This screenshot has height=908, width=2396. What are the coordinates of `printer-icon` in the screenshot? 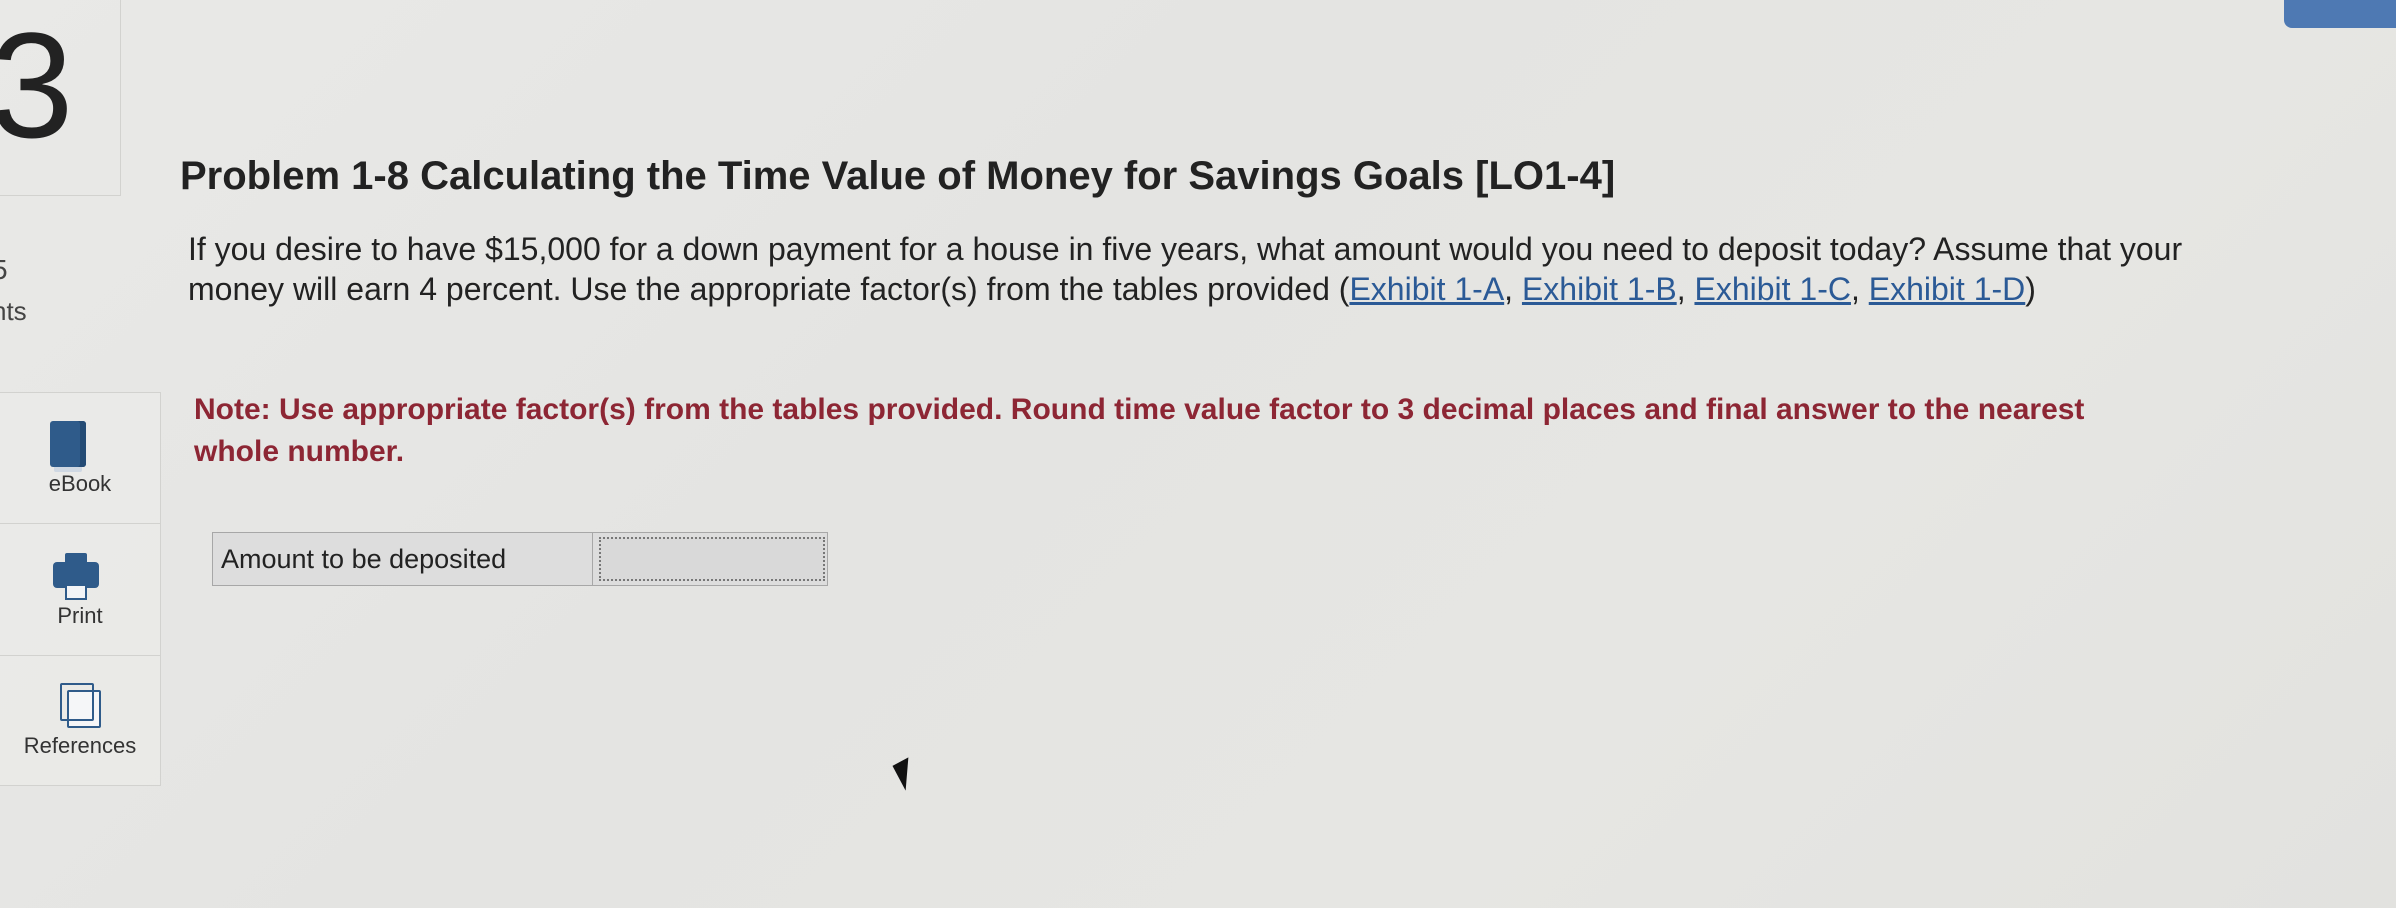 It's located at (76, 576).